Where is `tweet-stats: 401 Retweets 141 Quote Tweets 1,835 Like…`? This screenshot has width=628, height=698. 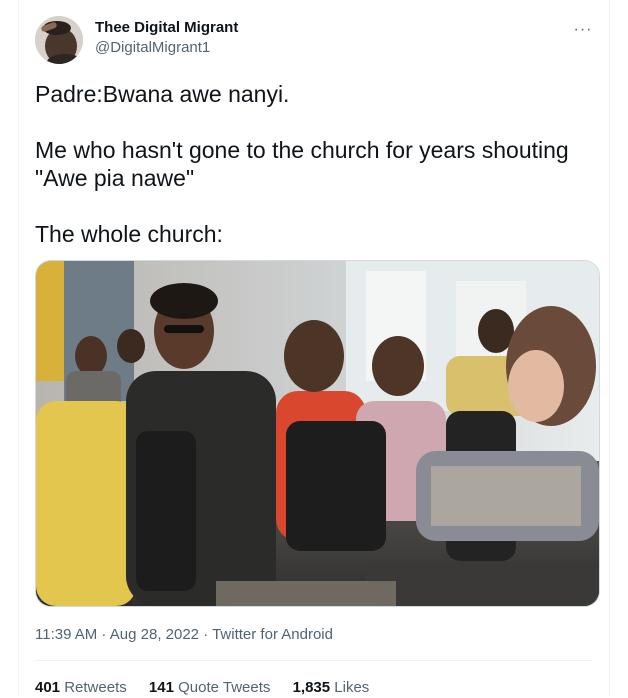 tweet-stats: 401 Retweets 141 Quote Tweets 1,835 Like… is located at coordinates (211, 688).